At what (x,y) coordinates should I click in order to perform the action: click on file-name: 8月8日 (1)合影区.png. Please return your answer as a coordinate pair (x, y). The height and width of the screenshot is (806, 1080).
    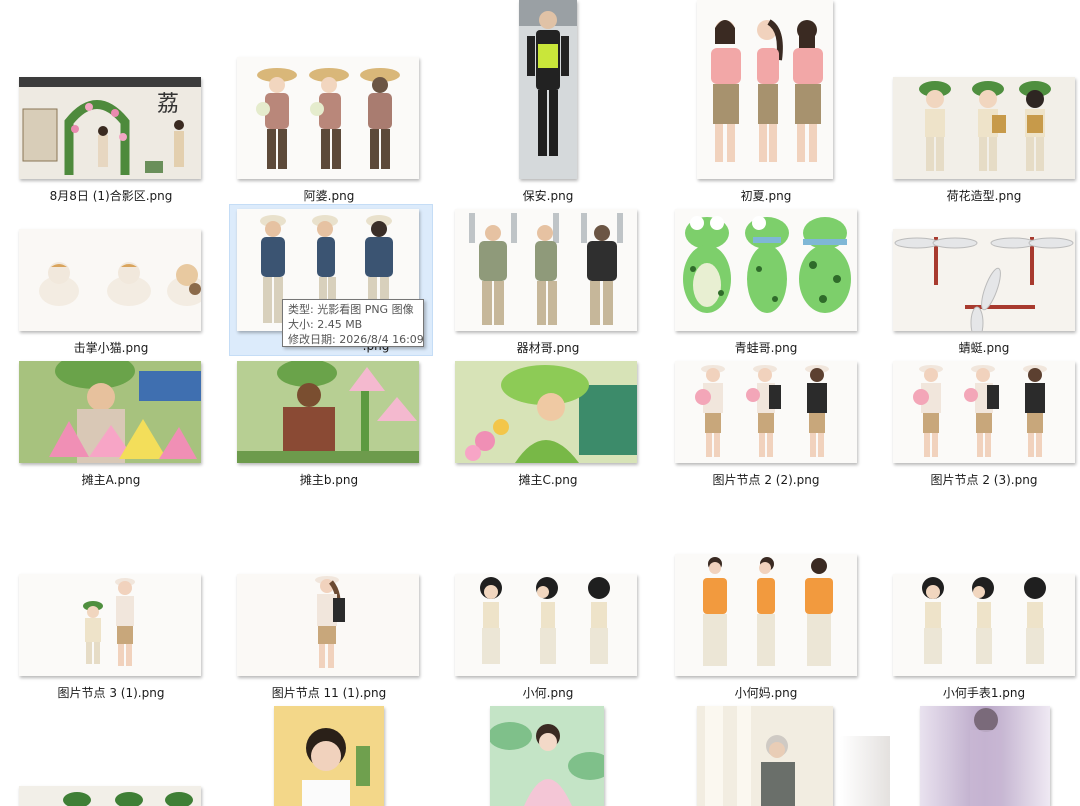
    Looking at the image, I should click on (111, 196).